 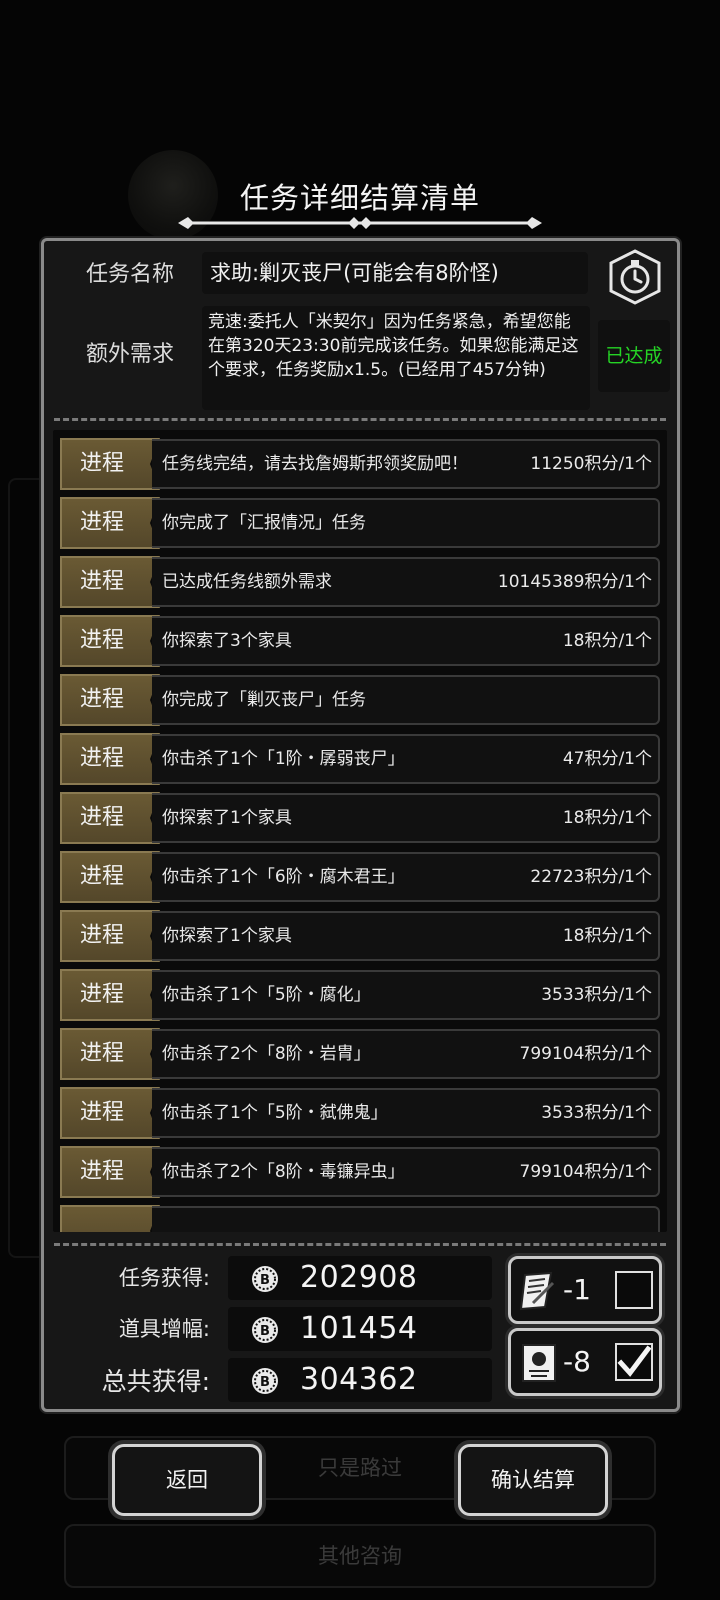 What do you see at coordinates (283, 1172) in the screenshot?
I see `progress-description: 你击杀了2个「8阶・毒镰异虫」` at bounding box center [283, 1172].